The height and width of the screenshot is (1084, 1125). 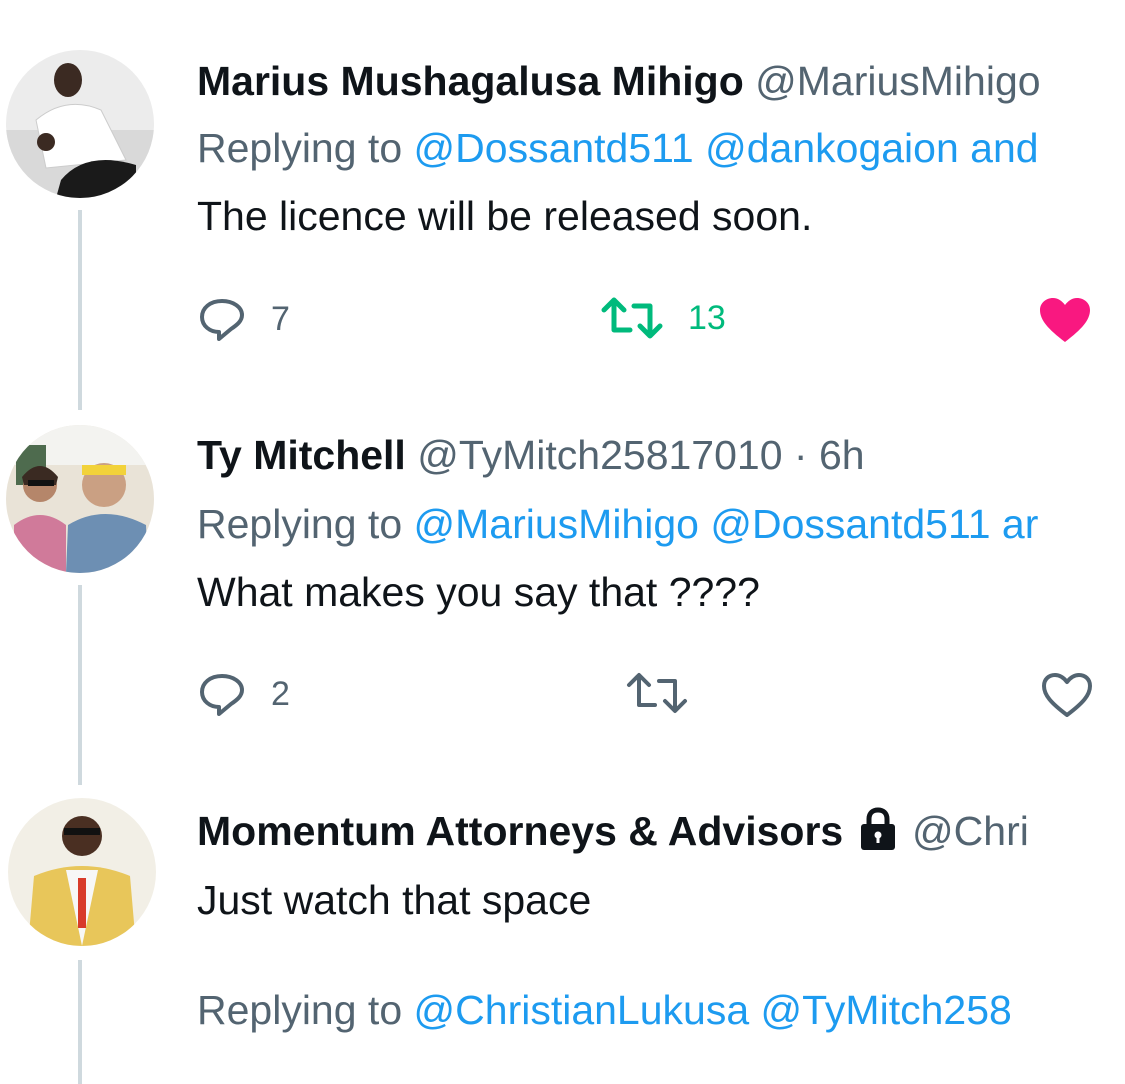 I want to click on tweet-text: Just watch that space, so click(x=394, y=900).